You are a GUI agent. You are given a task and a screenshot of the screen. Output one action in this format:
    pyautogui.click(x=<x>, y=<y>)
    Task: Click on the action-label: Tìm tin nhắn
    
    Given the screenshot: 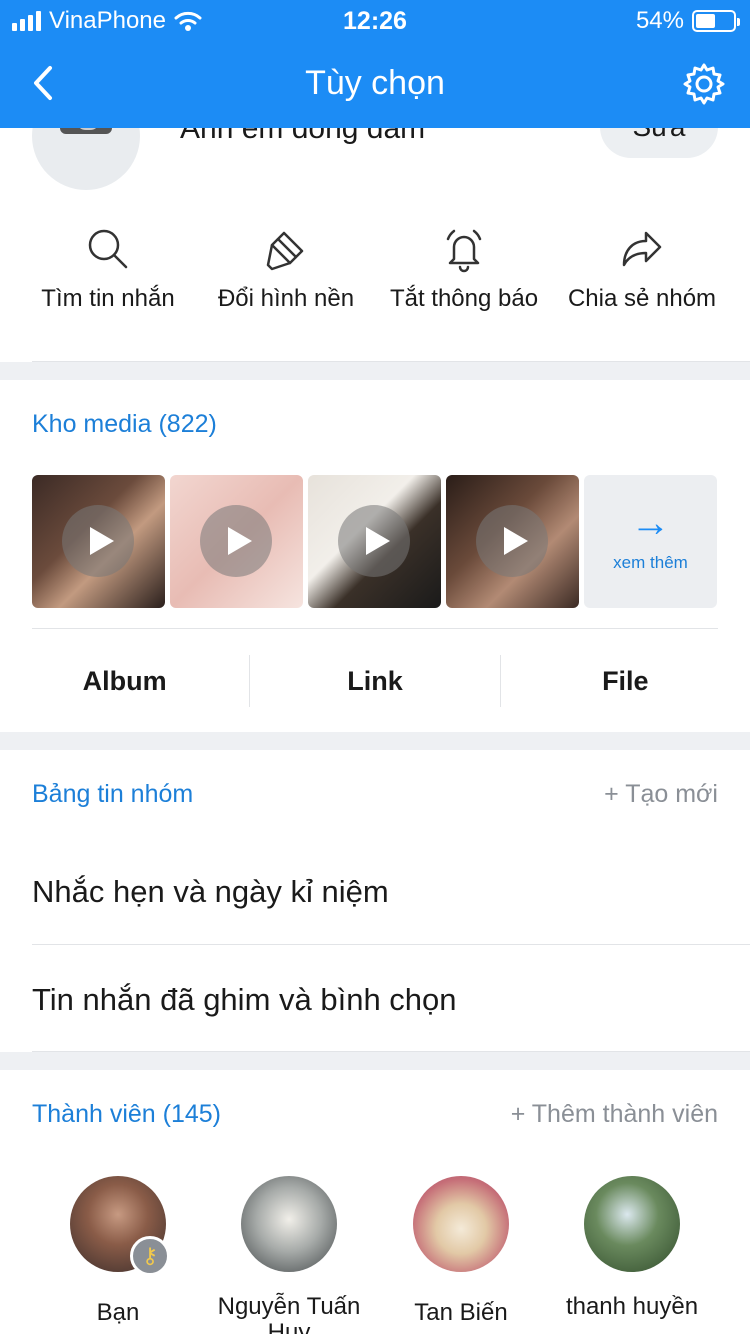 What is the action you would take?
    pyautogui.click(x=108, y=298)
    